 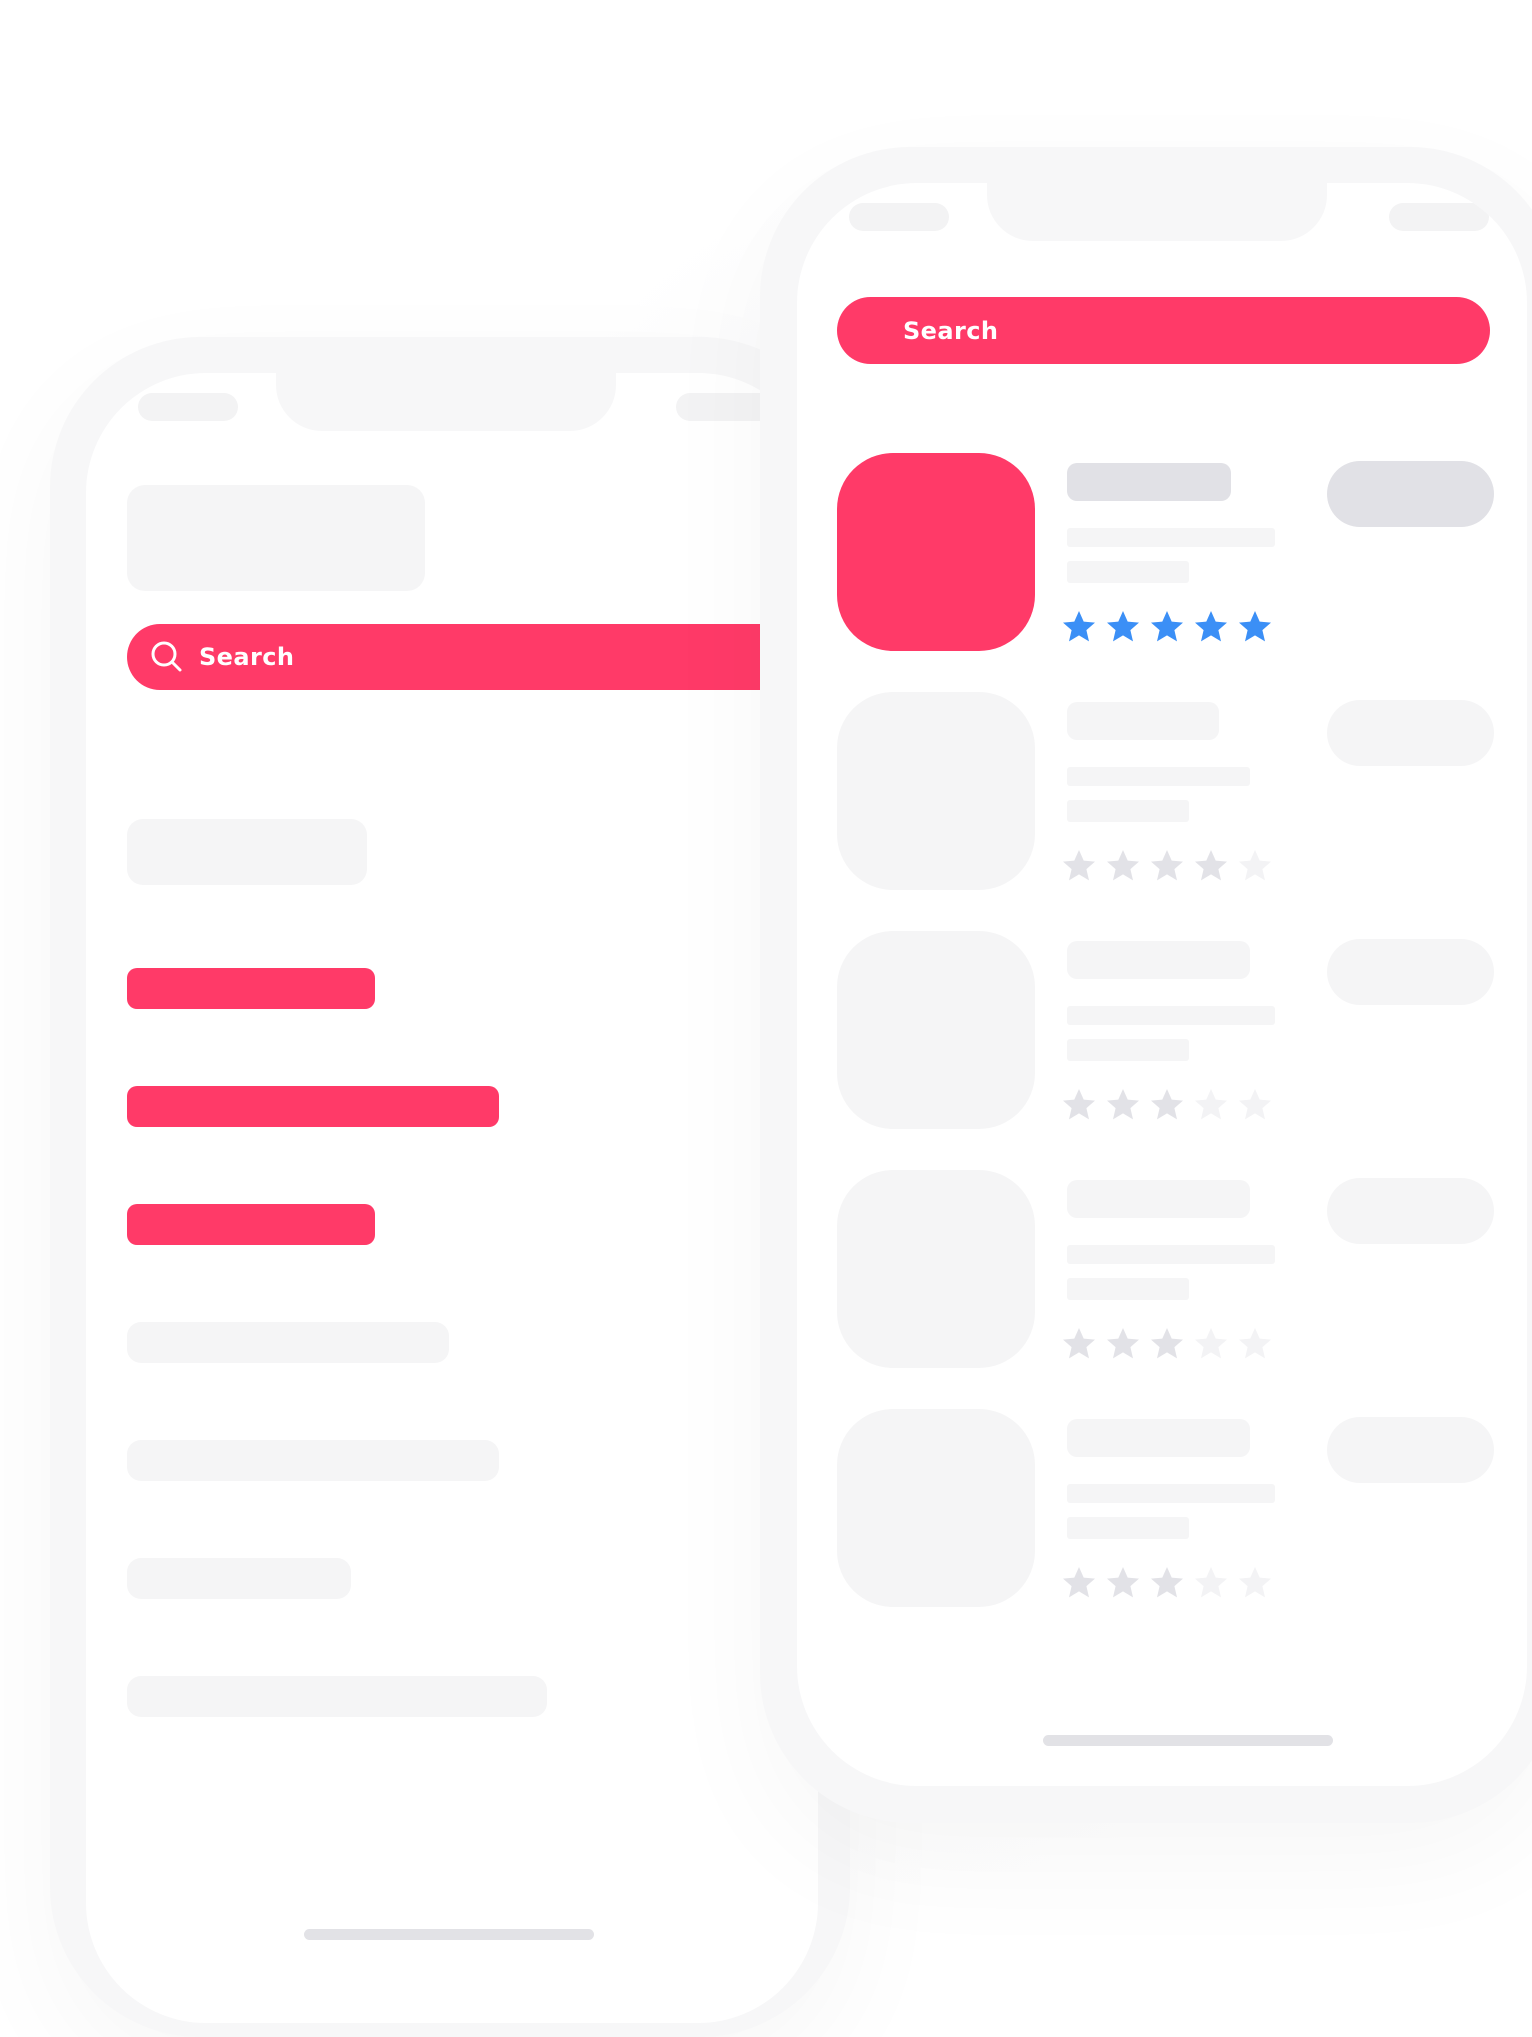 What do you see at coordinates (449, 1934) in the screenshot?
I see `back-home-indicator` at bounding box center [449, 1934].